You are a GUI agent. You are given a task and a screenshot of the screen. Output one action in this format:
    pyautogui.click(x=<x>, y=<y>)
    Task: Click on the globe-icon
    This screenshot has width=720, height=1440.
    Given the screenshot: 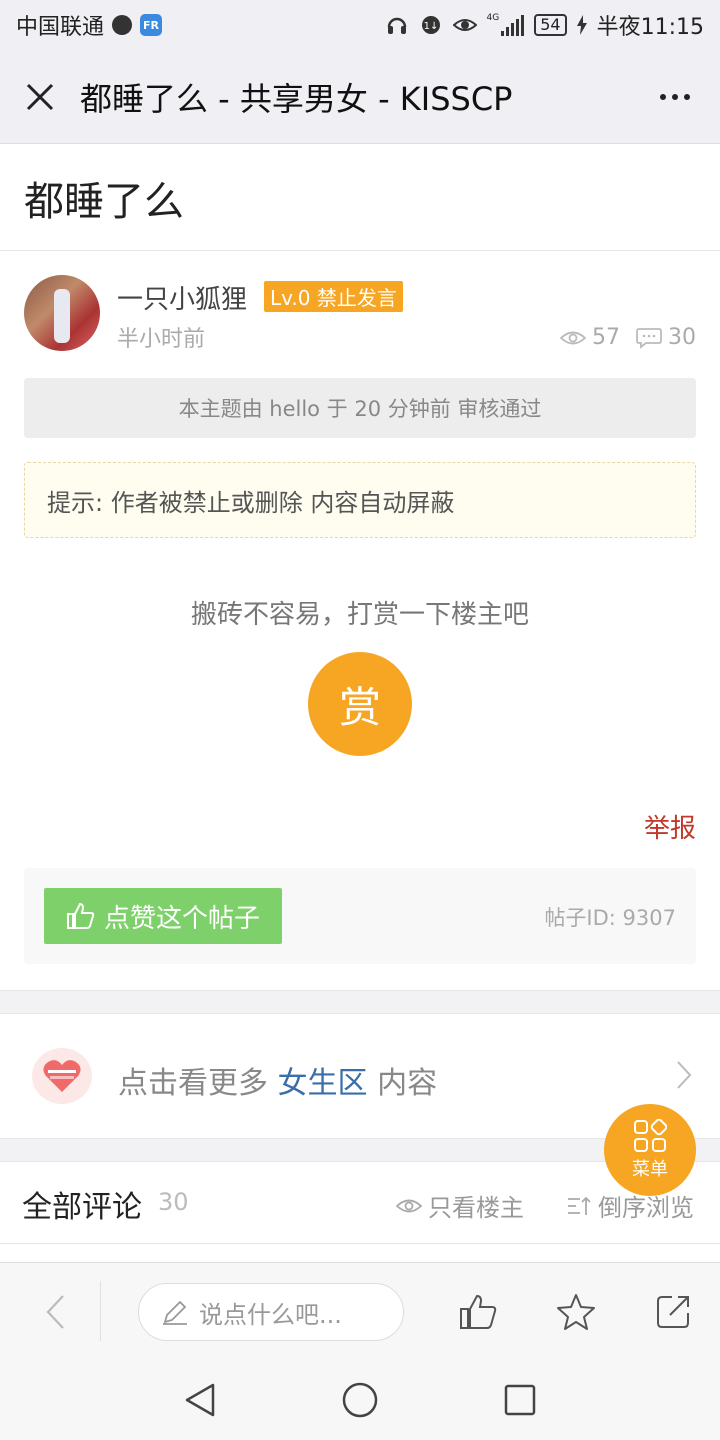 What is the action you would take?
    pyautogui.click(x=122, y=25)
    